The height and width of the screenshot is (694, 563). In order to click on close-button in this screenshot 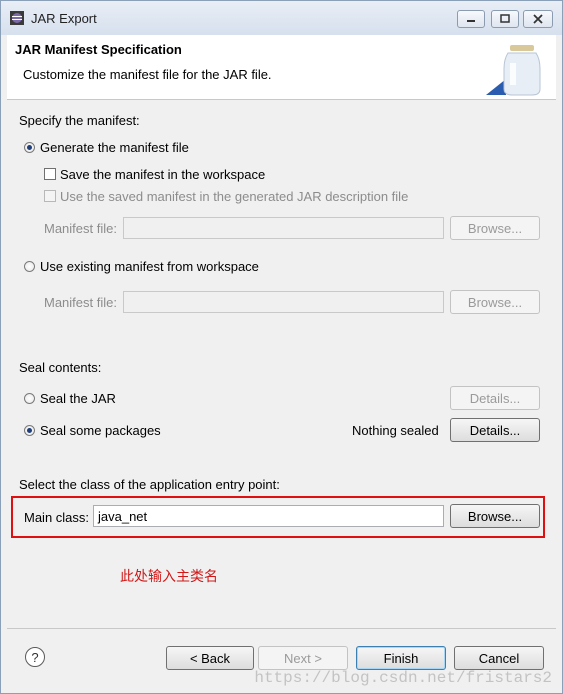, I will do `click(538, 19)`.